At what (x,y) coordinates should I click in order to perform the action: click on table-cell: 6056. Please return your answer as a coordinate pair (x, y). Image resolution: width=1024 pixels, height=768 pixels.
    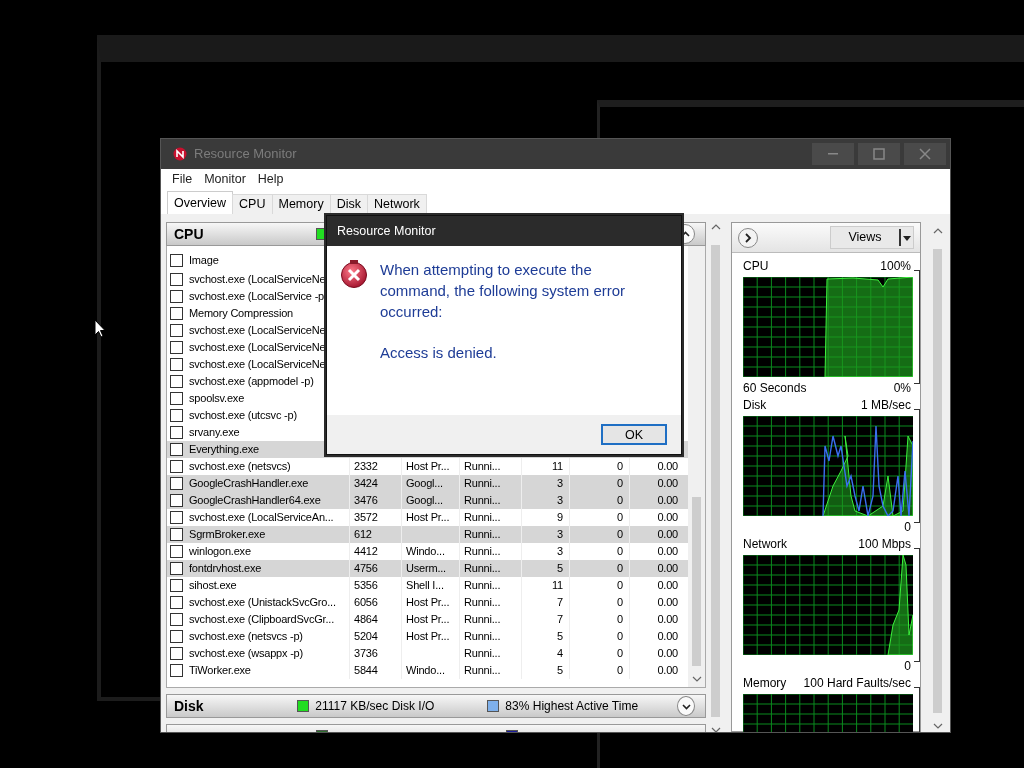
    Looking at the image, I should click on (366, 602).